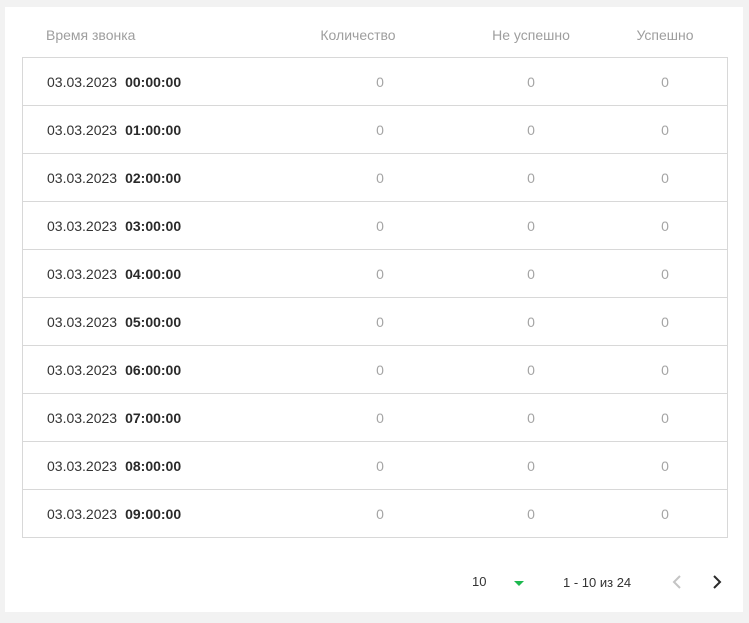 Image resolution: width=749 pixels, height=623 pixels. I want to click on call-time-cell: 03.03.2023 09:00:00, so click(114, 513).